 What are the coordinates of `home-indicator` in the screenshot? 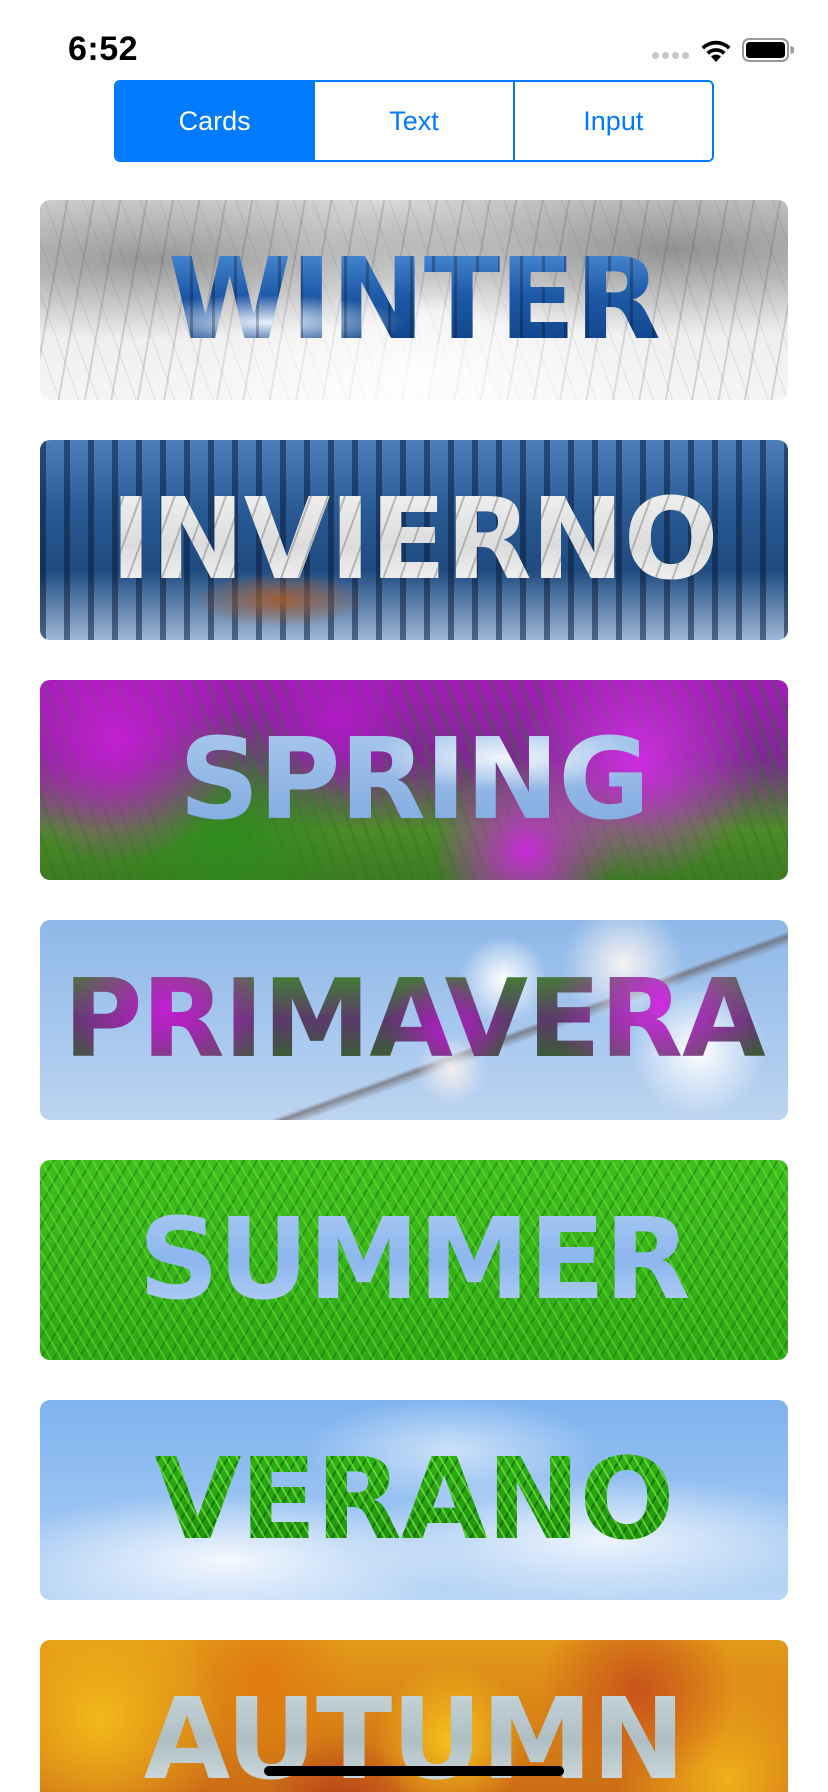 It's located at (414, 1771).